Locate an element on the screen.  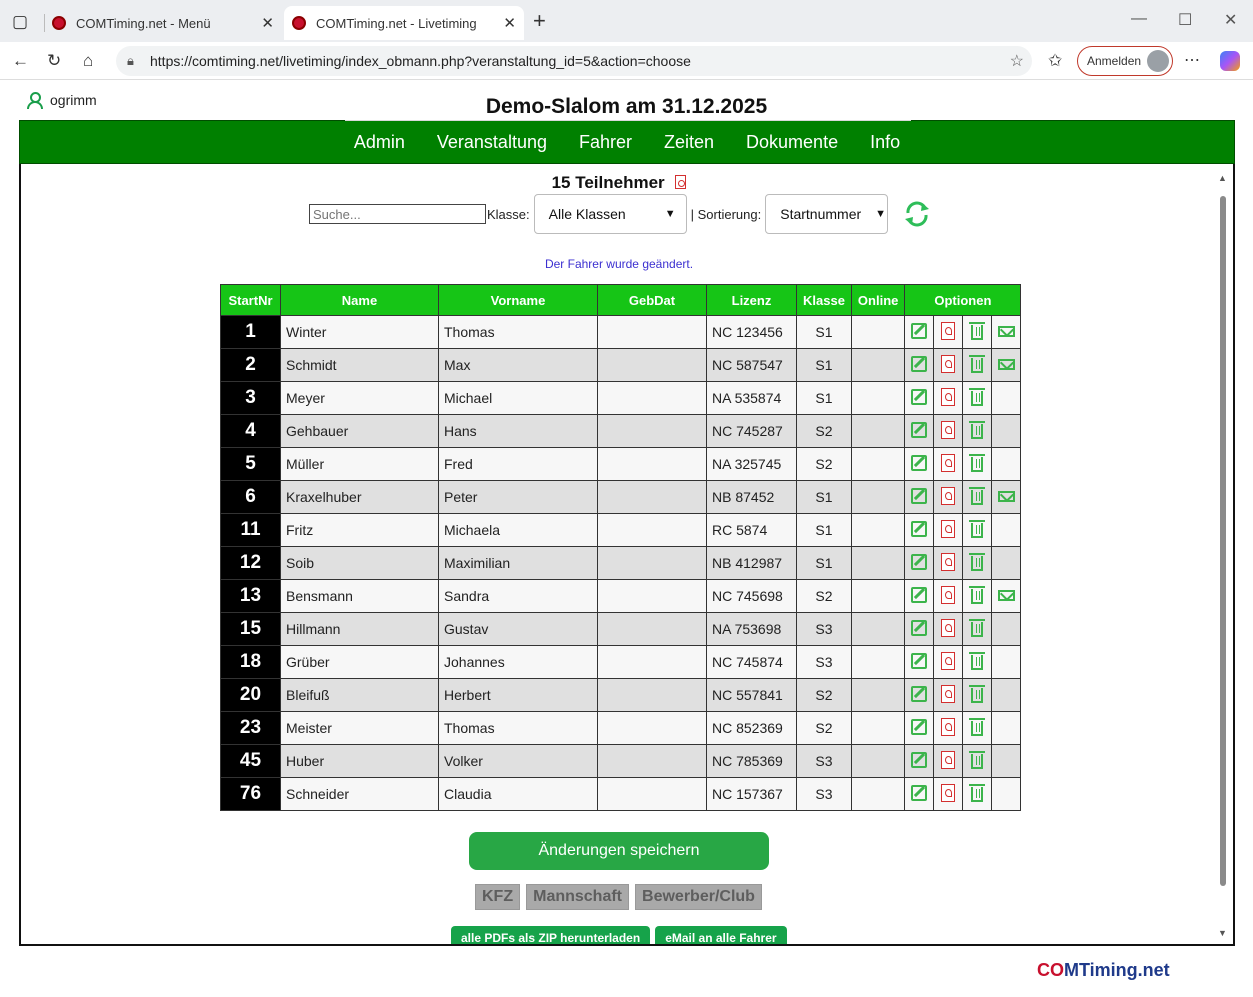
col-gebdat: GebDat is located at coordinates (652, 300).